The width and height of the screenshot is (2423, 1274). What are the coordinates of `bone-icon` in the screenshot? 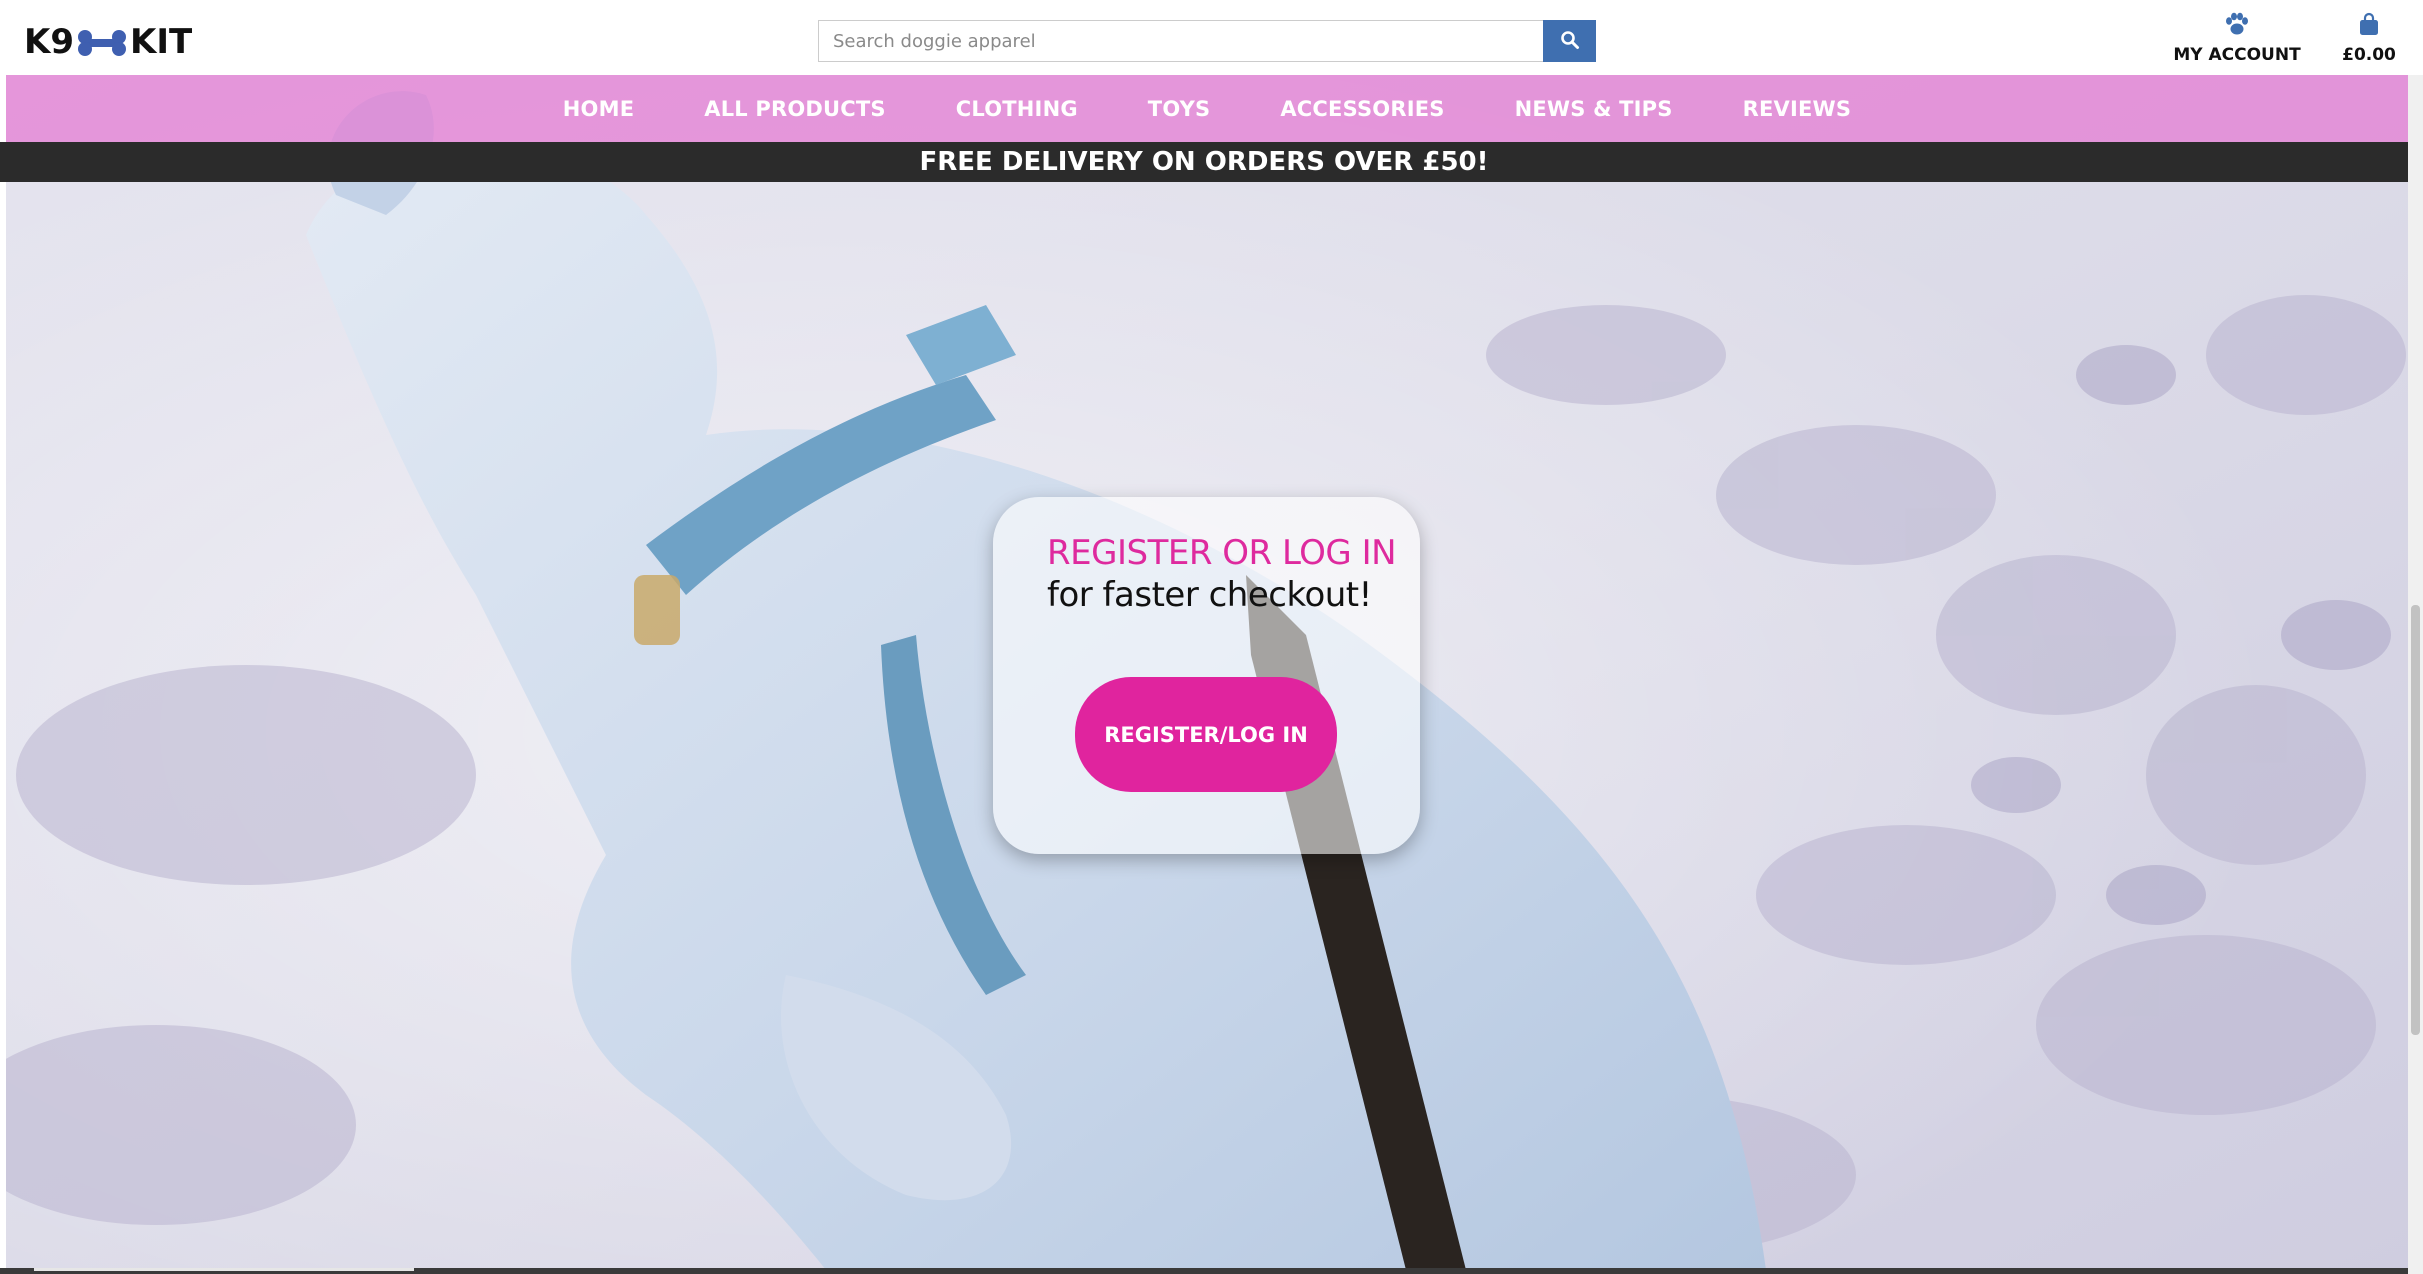 It's located at (102, 42).